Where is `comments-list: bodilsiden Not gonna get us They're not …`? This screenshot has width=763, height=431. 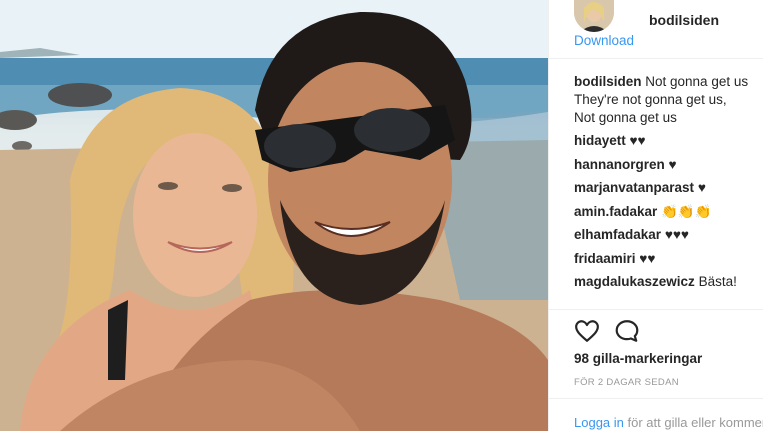 comments-list: bodilsiden Not gonna get us They're not … is located at coordinates (668, 191).